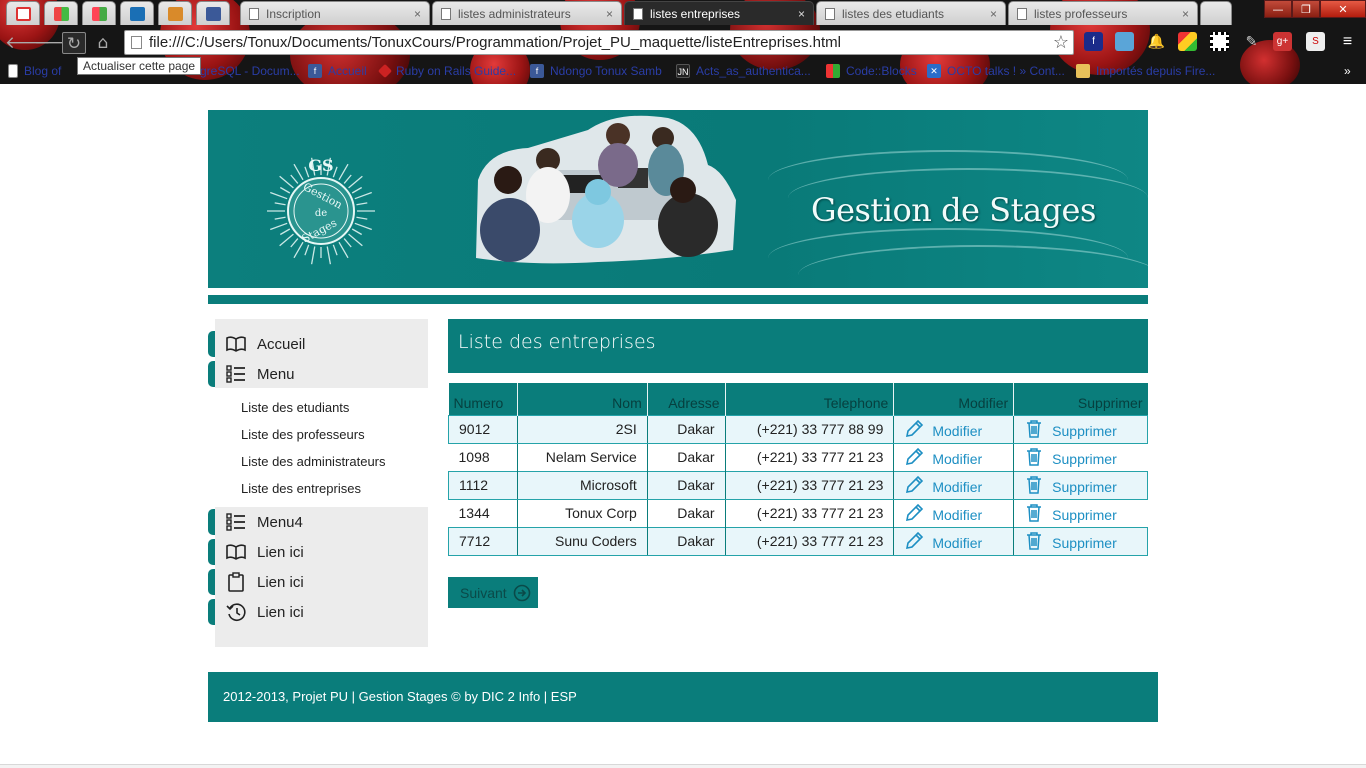 This screenshot has height=768, width=1366. I want to click on trash-icon, so click(1034, 485).